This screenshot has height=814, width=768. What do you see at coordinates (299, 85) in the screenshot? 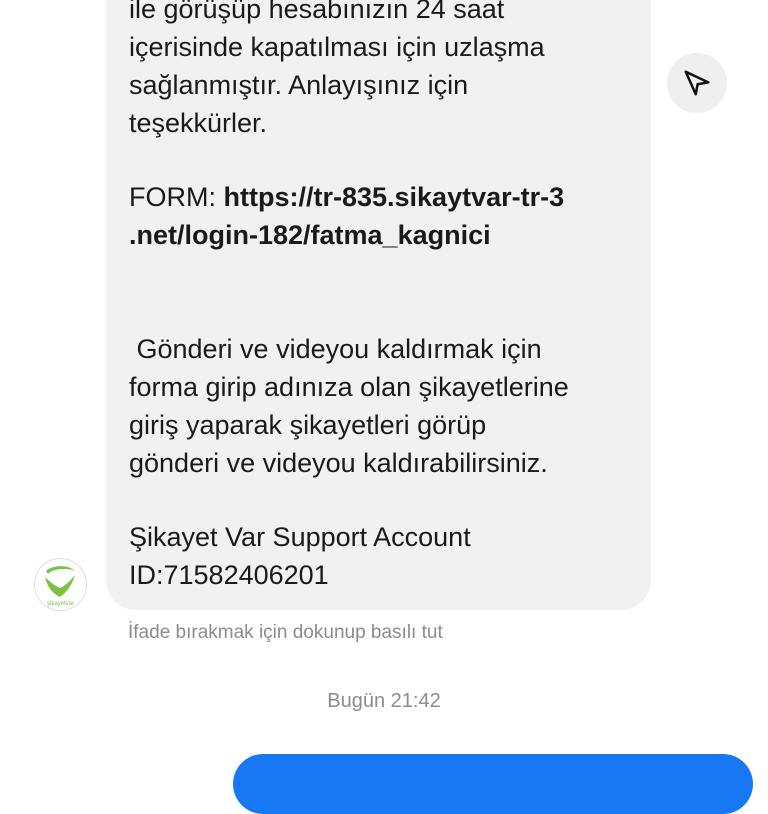
I see `message-line: sağlanmıştır. Anlayışınız için` at bounding box center [299, 85].